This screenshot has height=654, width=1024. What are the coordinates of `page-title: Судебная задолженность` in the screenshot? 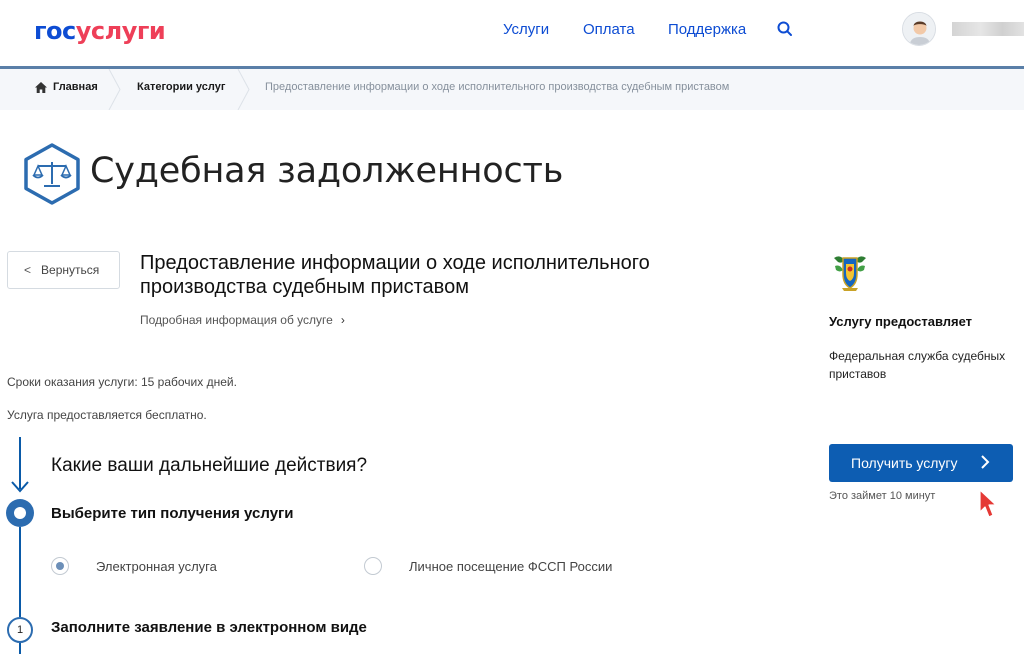 It's located at (327, 171).